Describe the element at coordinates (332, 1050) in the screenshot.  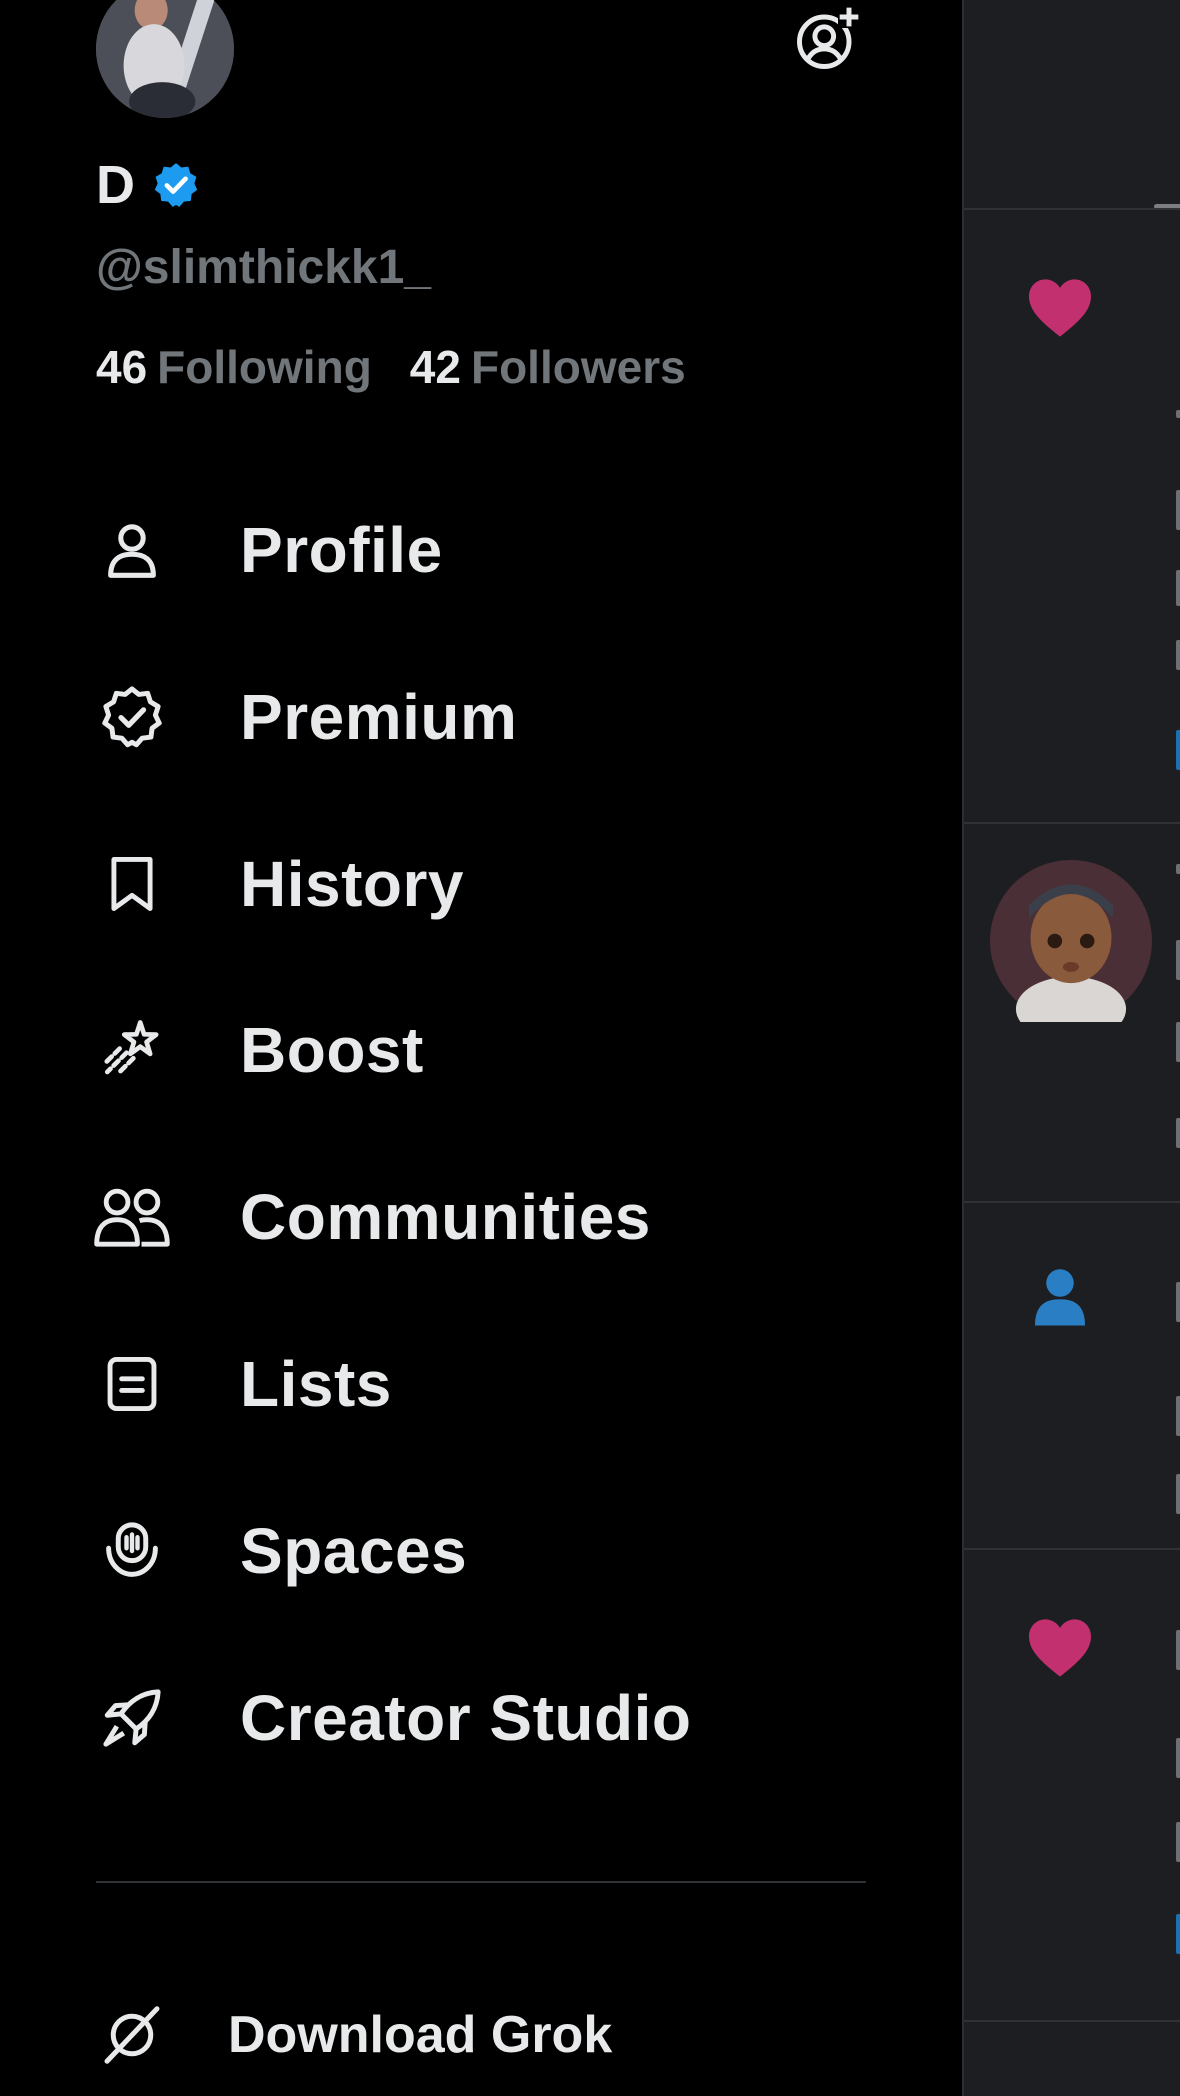
I see `menu-label-boost: Boost` at that location.